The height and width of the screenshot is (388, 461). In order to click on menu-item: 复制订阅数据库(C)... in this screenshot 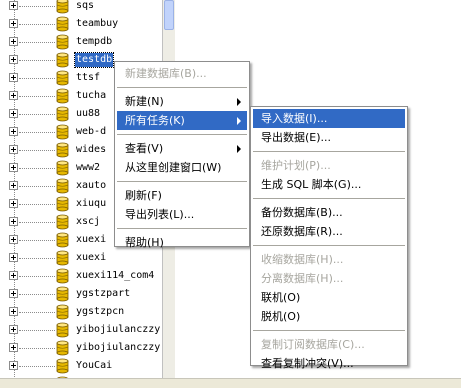, I will do `click(329, 344)`.